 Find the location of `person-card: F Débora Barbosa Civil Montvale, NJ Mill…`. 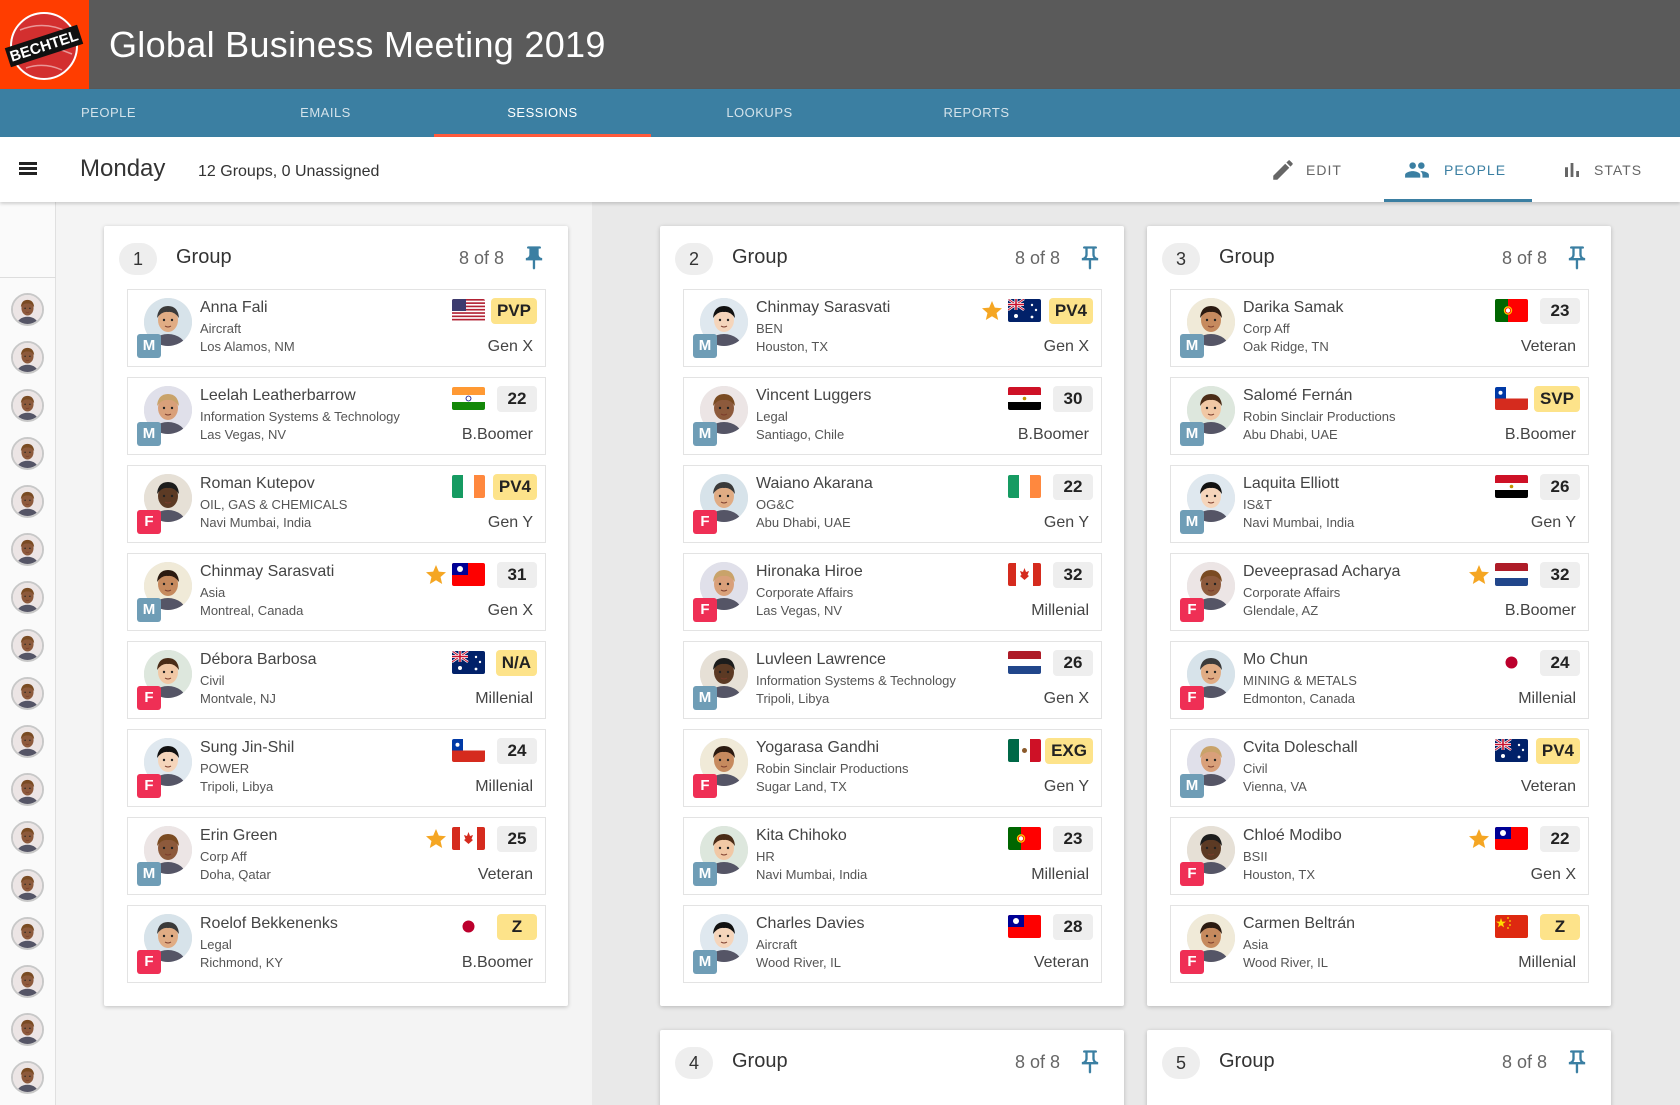

person-card: F Débora Barbosa Civil Montvale, NJ Mill… is located at coordinates (336, 680).